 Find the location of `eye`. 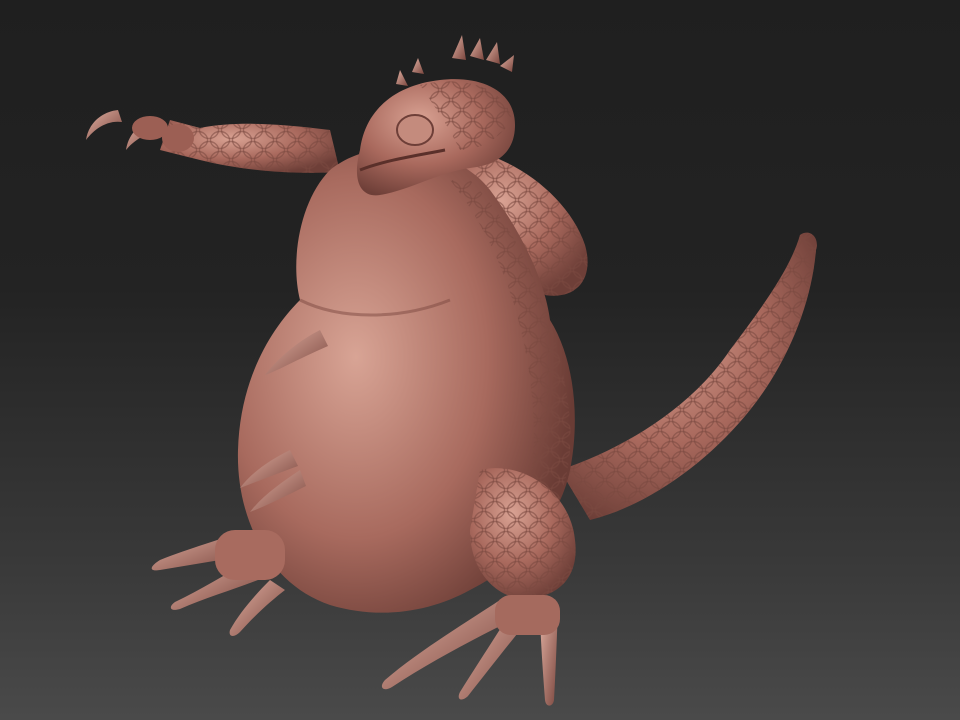

eye is located at coordinates (415, 130).